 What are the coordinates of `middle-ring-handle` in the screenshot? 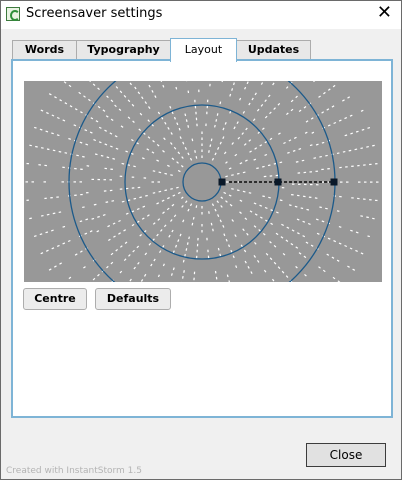 It's located at (278, 182).